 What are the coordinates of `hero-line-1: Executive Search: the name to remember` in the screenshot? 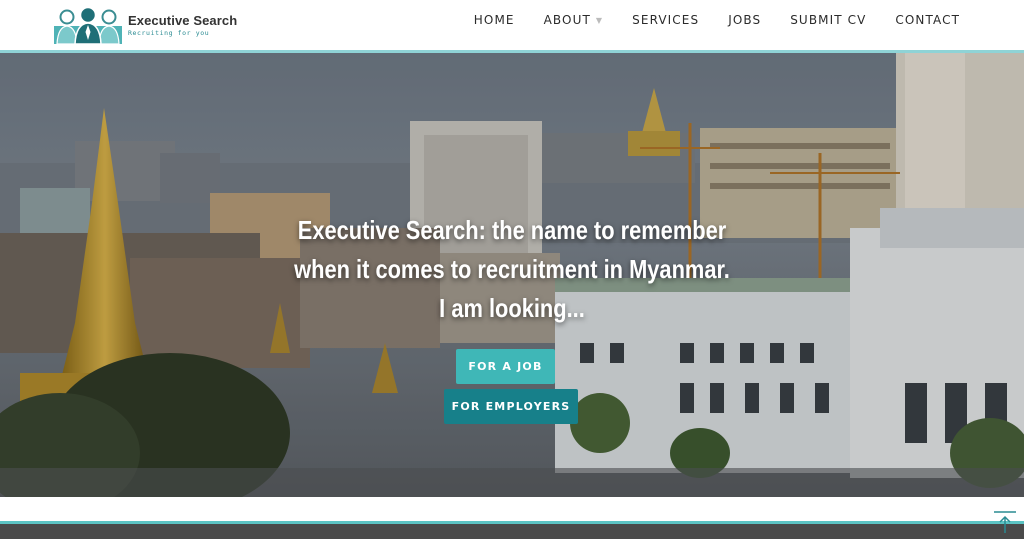 It's located at (512, 230).